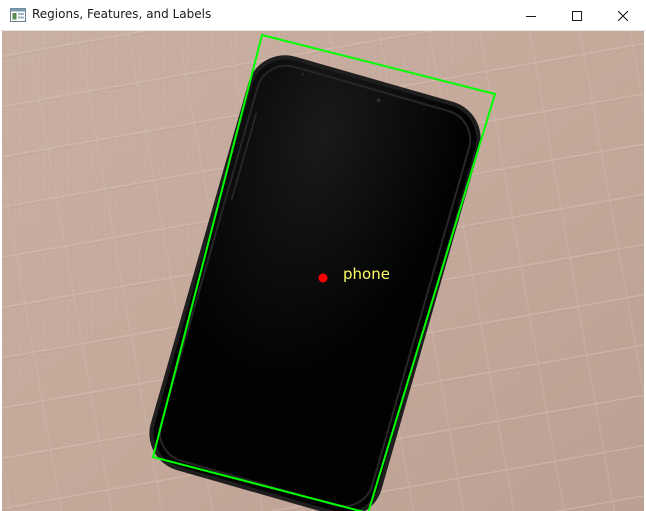 Image resolution: width=646 pixels, height=511 pixels. I want to click on app-window-icon, so click(18, 15).